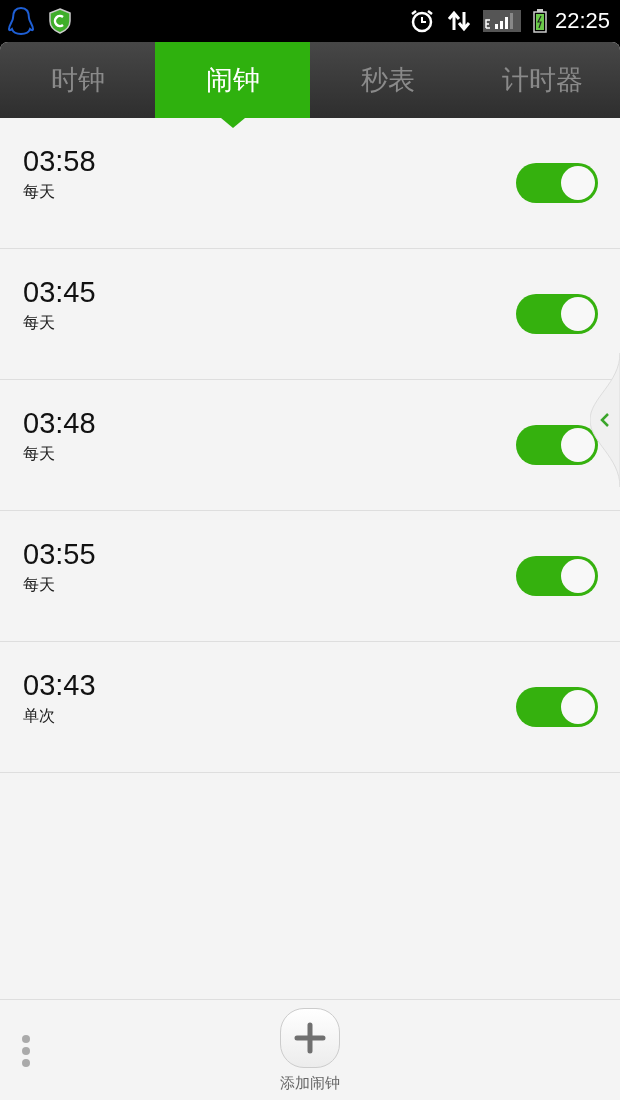  What do you see at coordinates (26, 1051) in the screenshot?
I see `more-menu-icon` at bounding box center [26, 1051].